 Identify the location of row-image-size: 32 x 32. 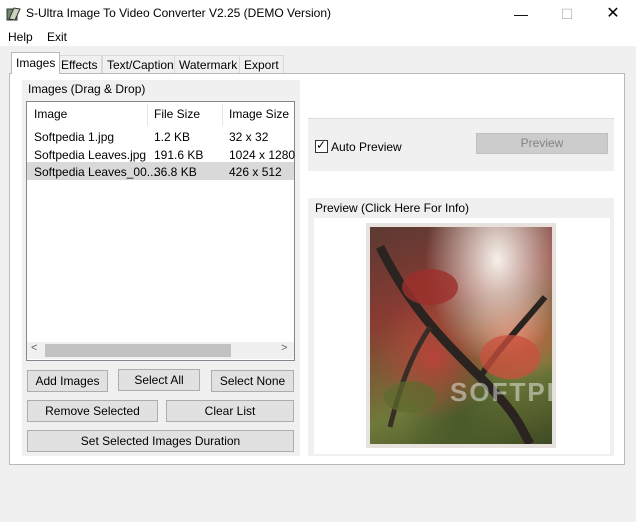
(248, 137).